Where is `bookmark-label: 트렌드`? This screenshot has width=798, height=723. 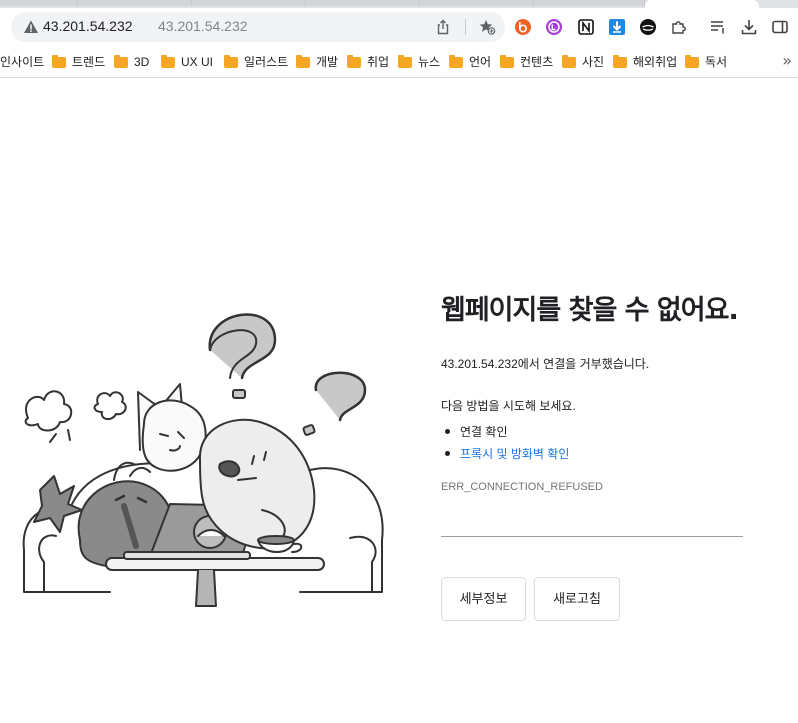
bookmark-label: 트렌드 is located at coordinates (89, 62).